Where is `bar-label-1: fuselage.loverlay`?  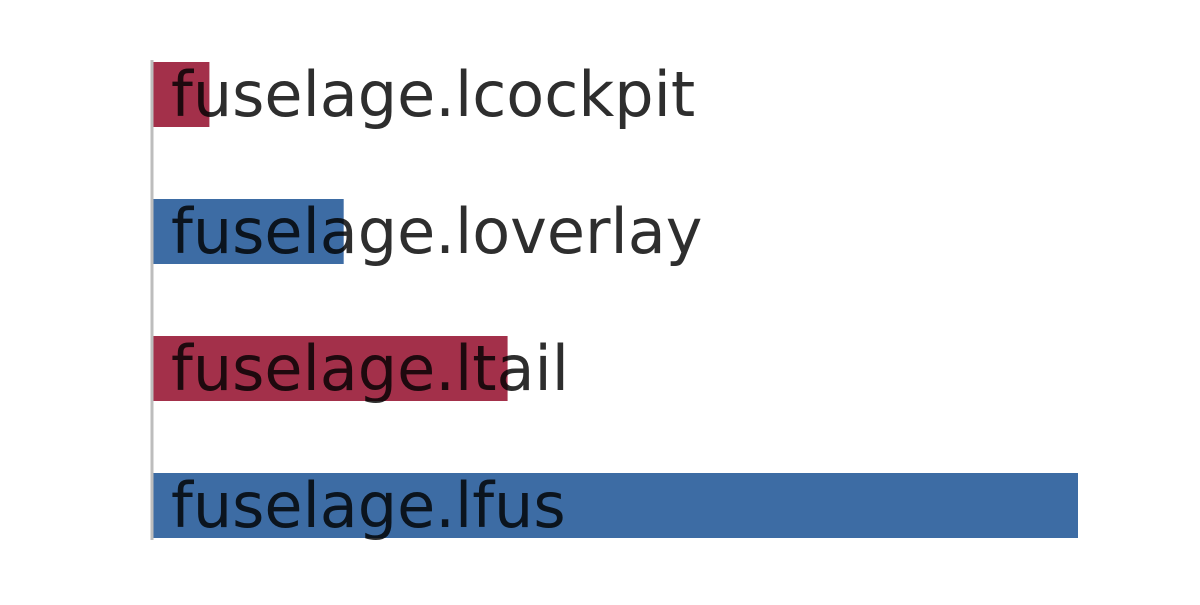 bar-label-1: fuselage.loverlay is located at coordinates (436, 231).